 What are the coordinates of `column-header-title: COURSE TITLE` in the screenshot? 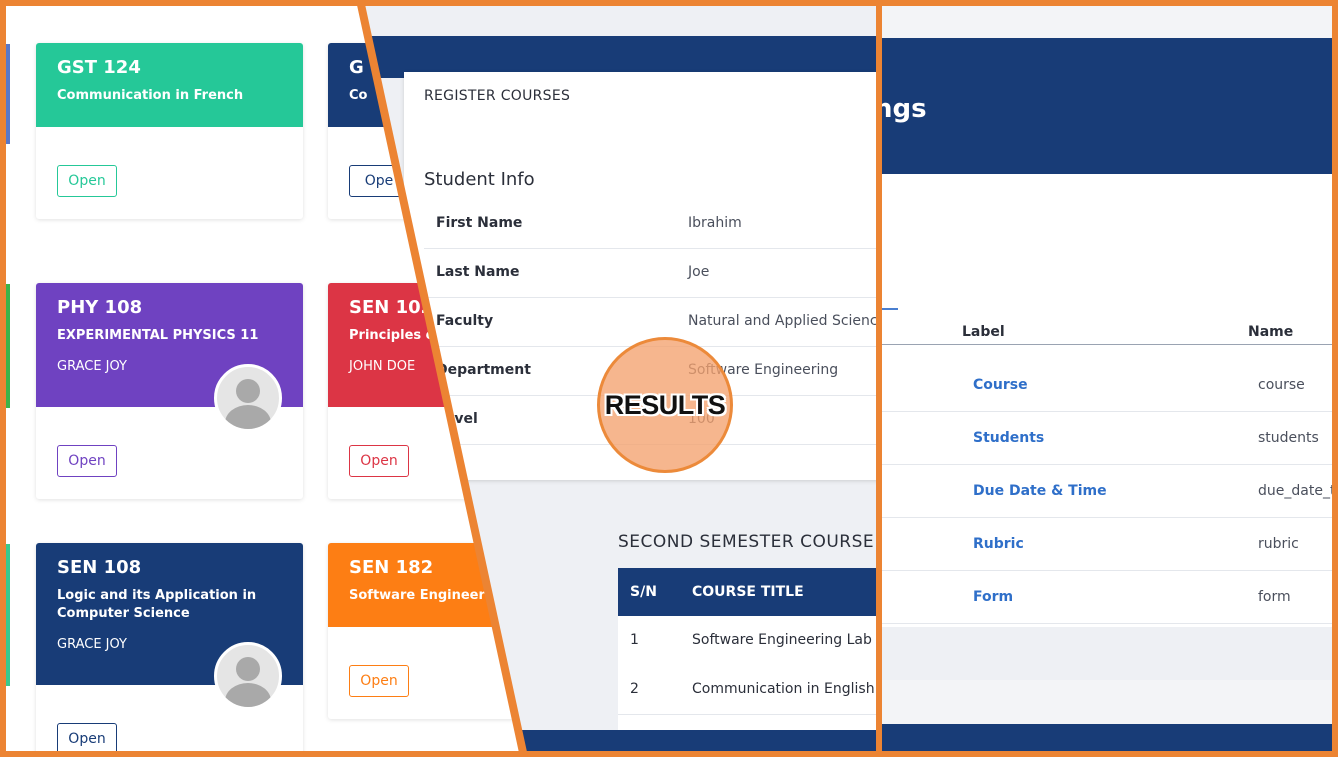 It's located at (748, 592).